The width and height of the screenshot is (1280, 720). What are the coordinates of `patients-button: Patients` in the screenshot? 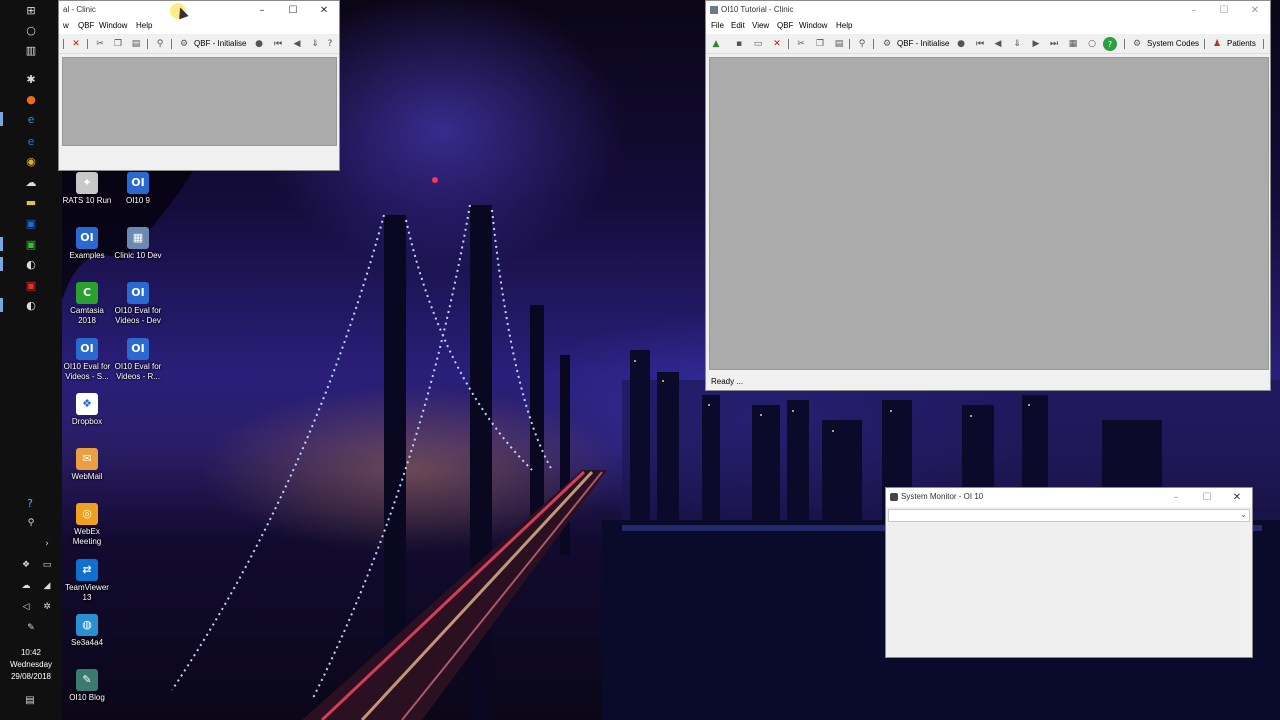 It's located at (1241, 43).